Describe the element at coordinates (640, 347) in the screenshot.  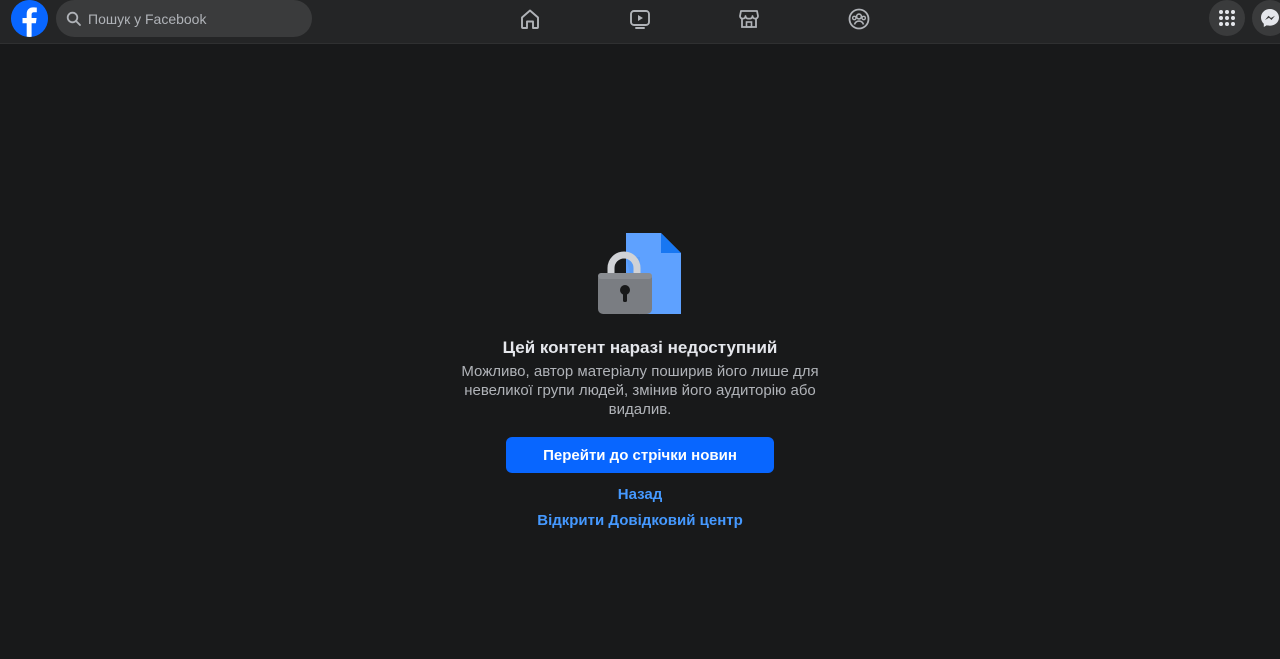
I see `page-title: Цей контент наразі недоступний` at that location.